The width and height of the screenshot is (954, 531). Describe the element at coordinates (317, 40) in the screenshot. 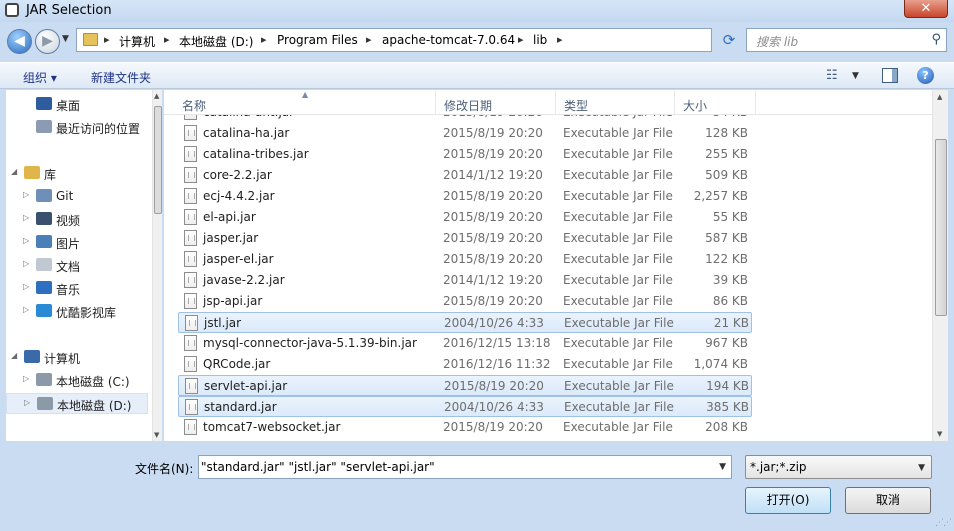

I see `breadcrumb-program-files: Program Files` at that location.